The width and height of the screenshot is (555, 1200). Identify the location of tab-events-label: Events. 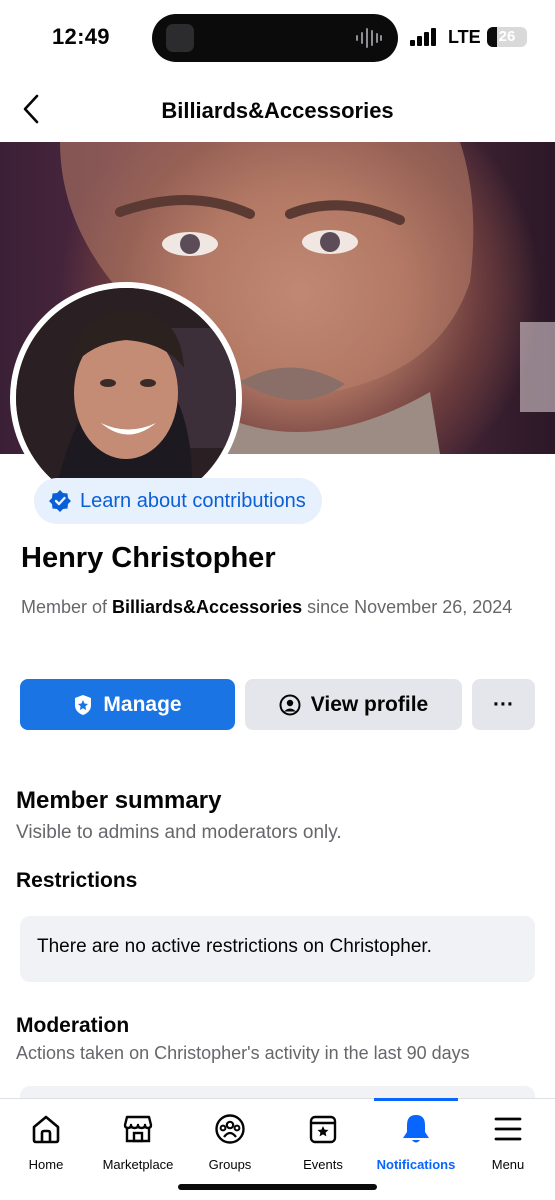
(323, 1164).